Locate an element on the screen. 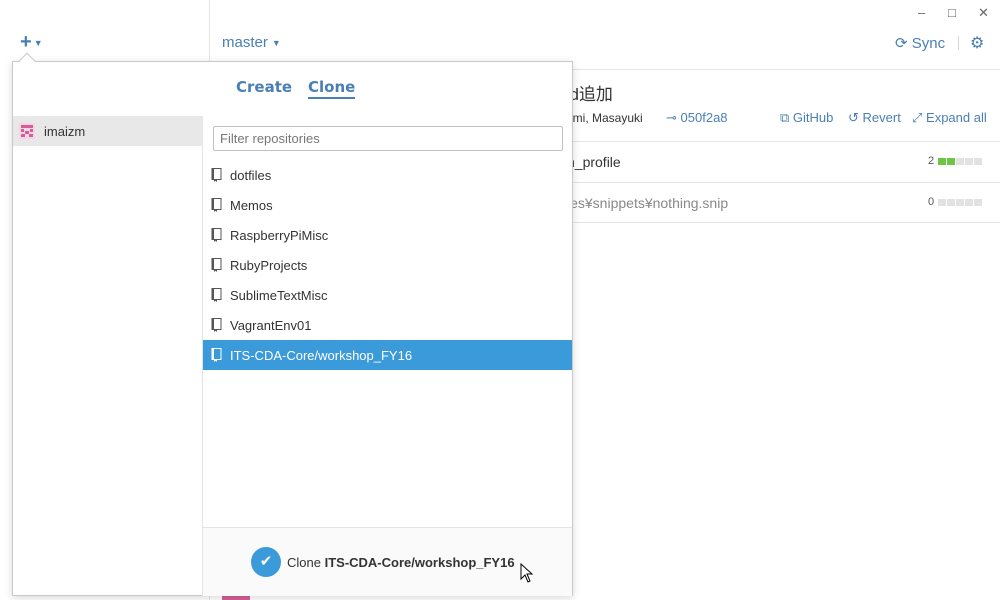 The height and width of the screenshot is (600, 1000). repo-name: RaspberryPiMisc is located at coordinates (279, 235).